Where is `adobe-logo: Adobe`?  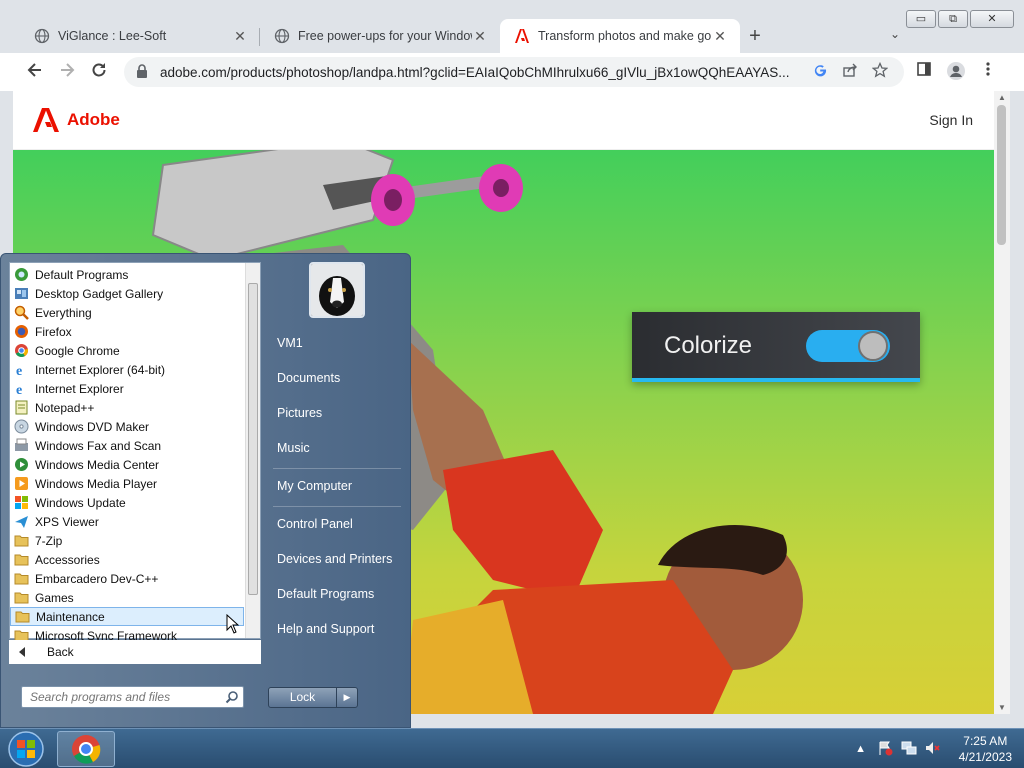
adobe-logo: Adobe is located at coordinates (76, 120).